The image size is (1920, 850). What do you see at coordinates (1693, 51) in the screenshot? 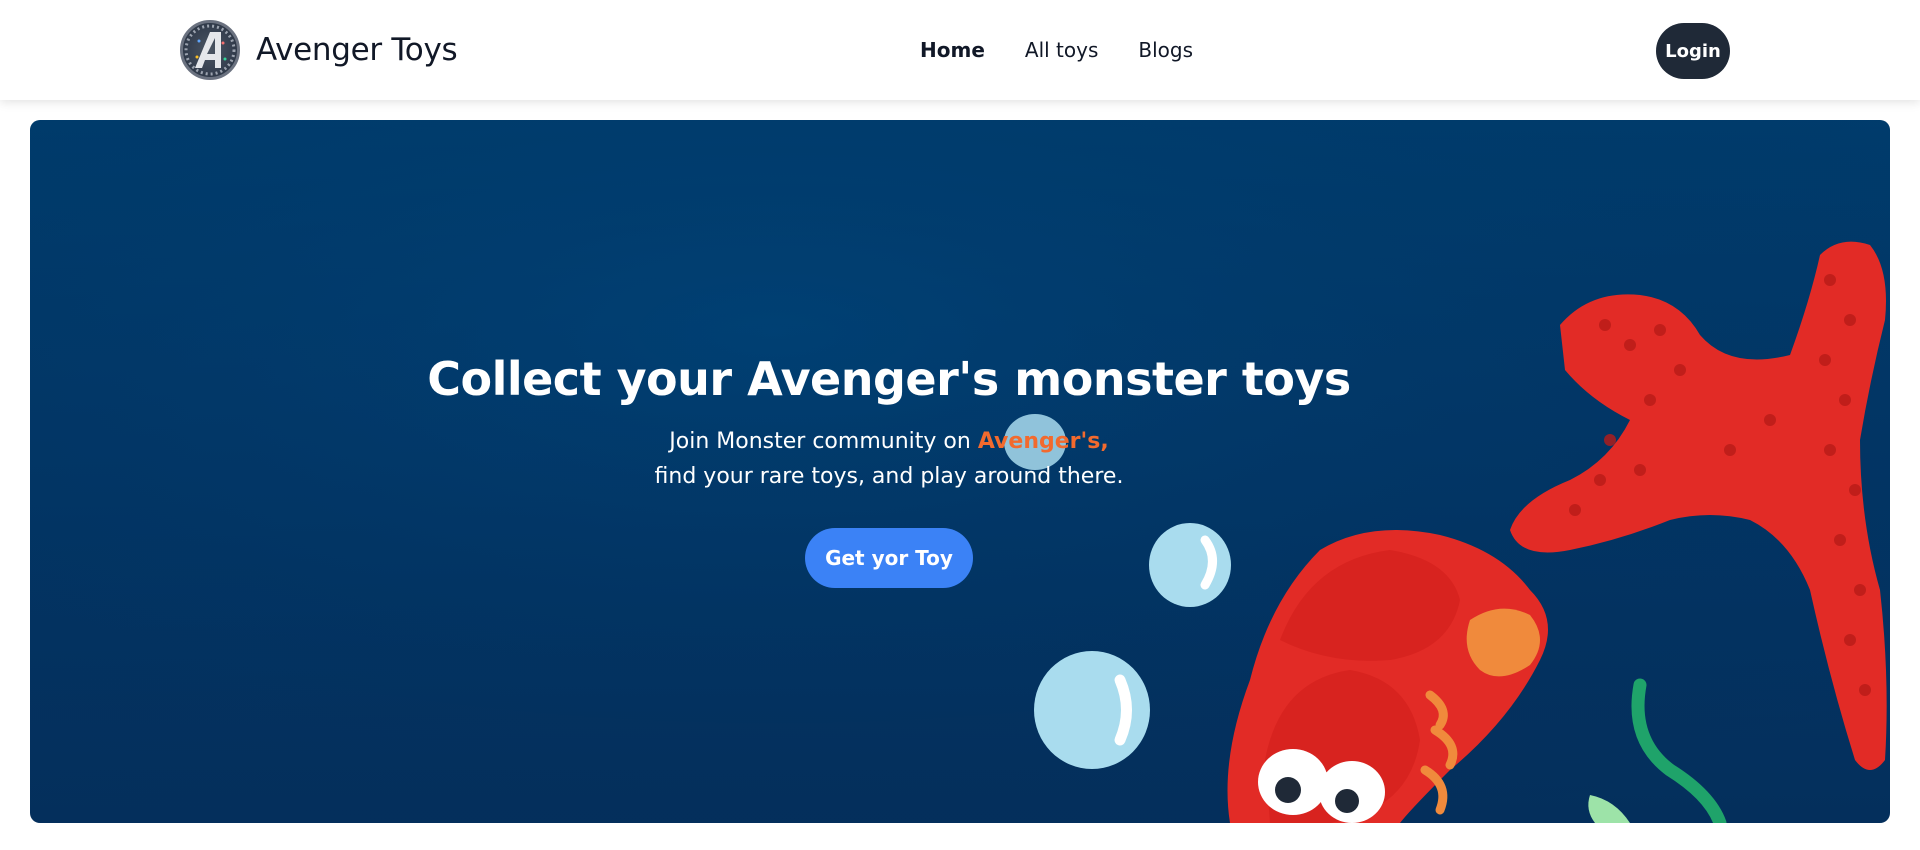
I see `login-button: Login` at bounding box center [1693, 51].